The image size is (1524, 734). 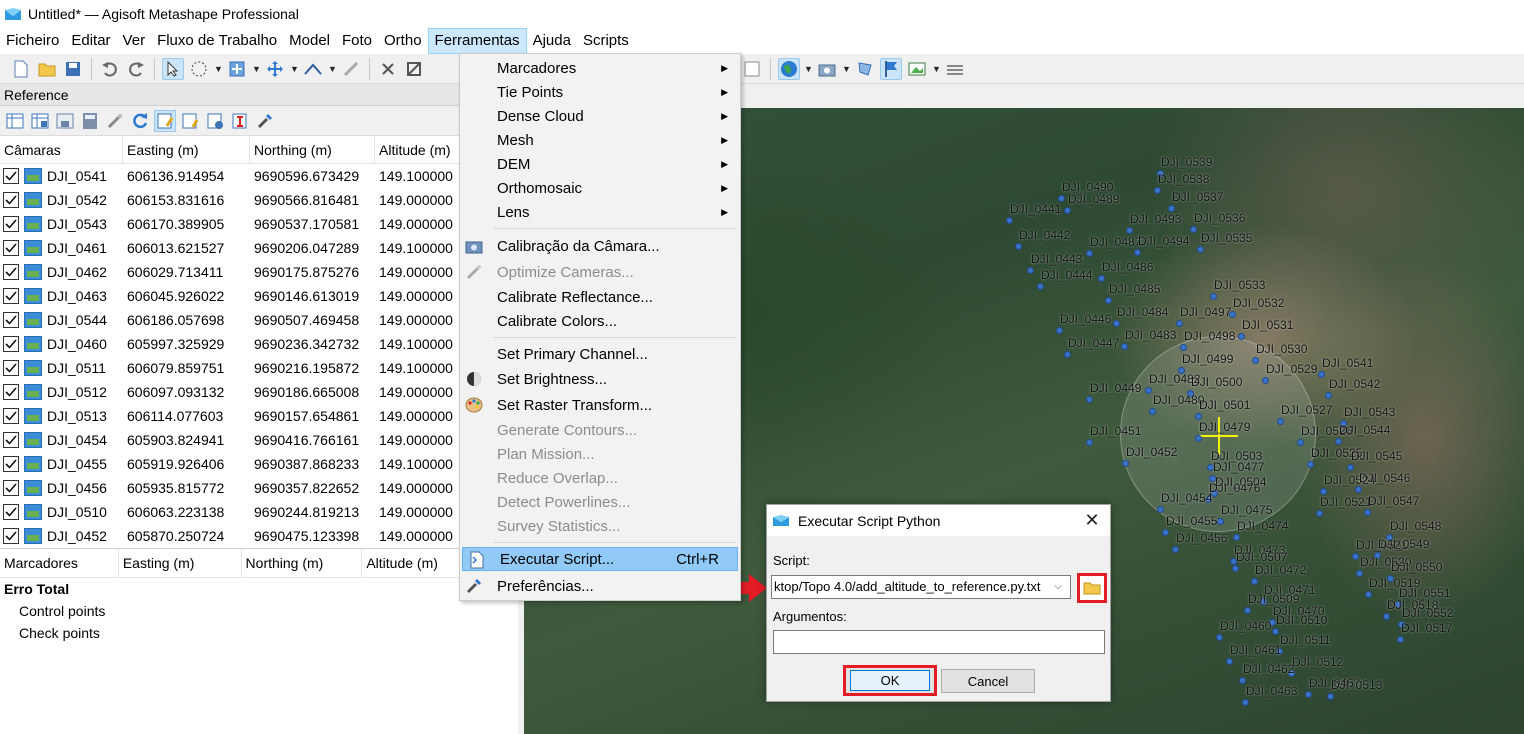 I want to click on northing-cell: 9690475.123398, so click(x=312, y=536).